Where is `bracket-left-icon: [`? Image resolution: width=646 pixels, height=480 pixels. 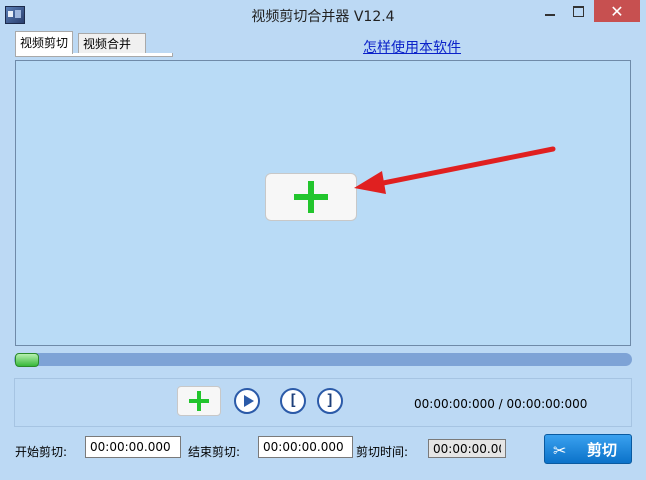
bracket-left-icon: [ is located at coordinates (293, 400).